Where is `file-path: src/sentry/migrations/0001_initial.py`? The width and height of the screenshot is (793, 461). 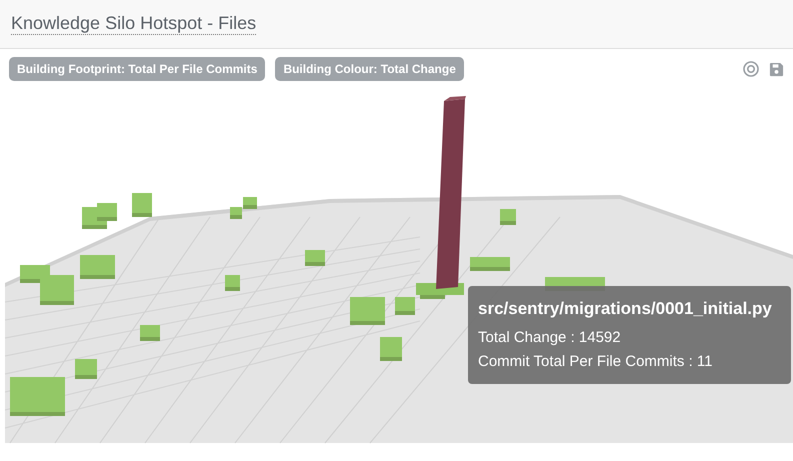
file-path: src/sentry/migrations/0001_initial.py is located at coordinates (625, 309).